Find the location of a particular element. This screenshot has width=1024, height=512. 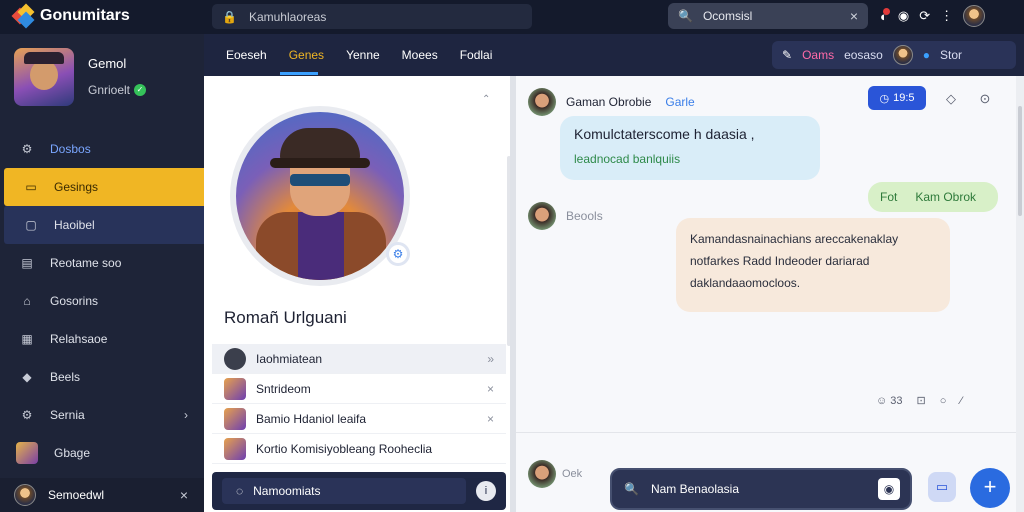

top-search-input: 🔍 Ocomsisl × is located at coordinates (768, 16).